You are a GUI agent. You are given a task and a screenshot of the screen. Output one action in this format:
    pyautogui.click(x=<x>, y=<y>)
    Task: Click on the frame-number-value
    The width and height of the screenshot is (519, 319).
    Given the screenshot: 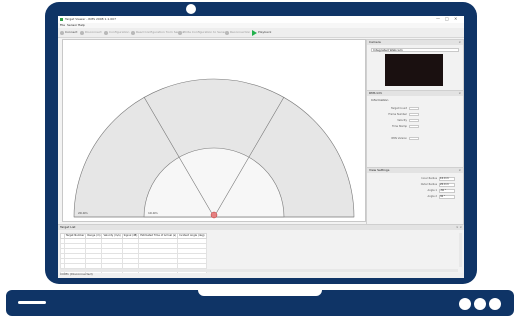 What is the action you would take?
    pyautogui.click(x=414, y=114)
    